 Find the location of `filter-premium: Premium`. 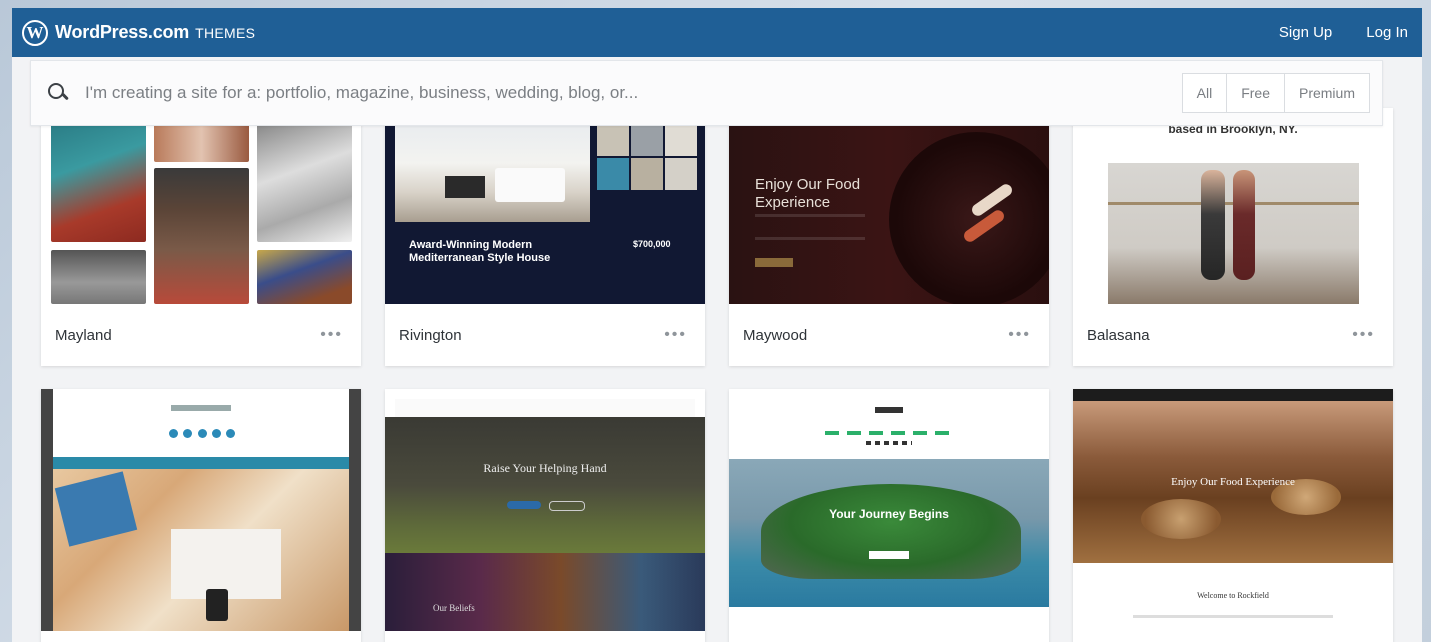

filter-premium: Premium is located at coordinates (1326, 93).